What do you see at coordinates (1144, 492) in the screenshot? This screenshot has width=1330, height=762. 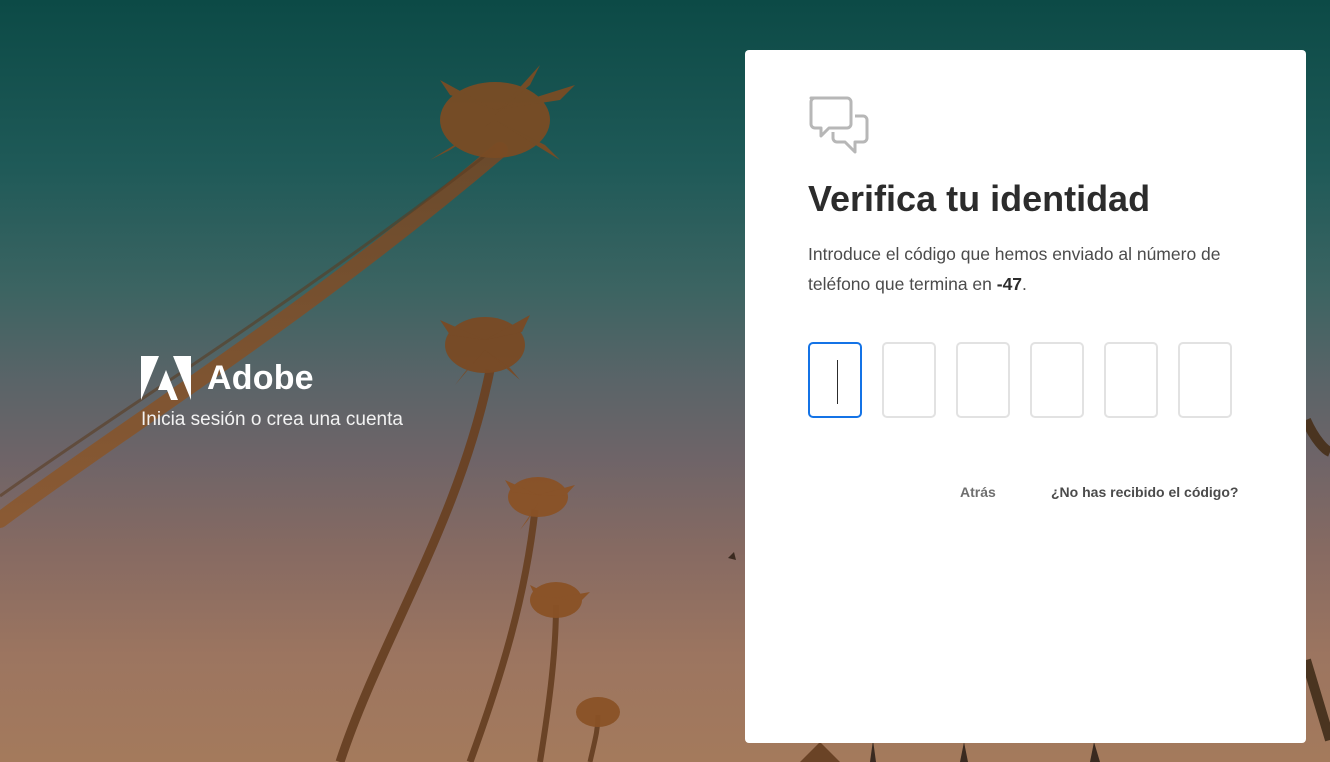 I see `resend-code-link: ¿No has recibido el código?` at bounding box center [1144, 492].